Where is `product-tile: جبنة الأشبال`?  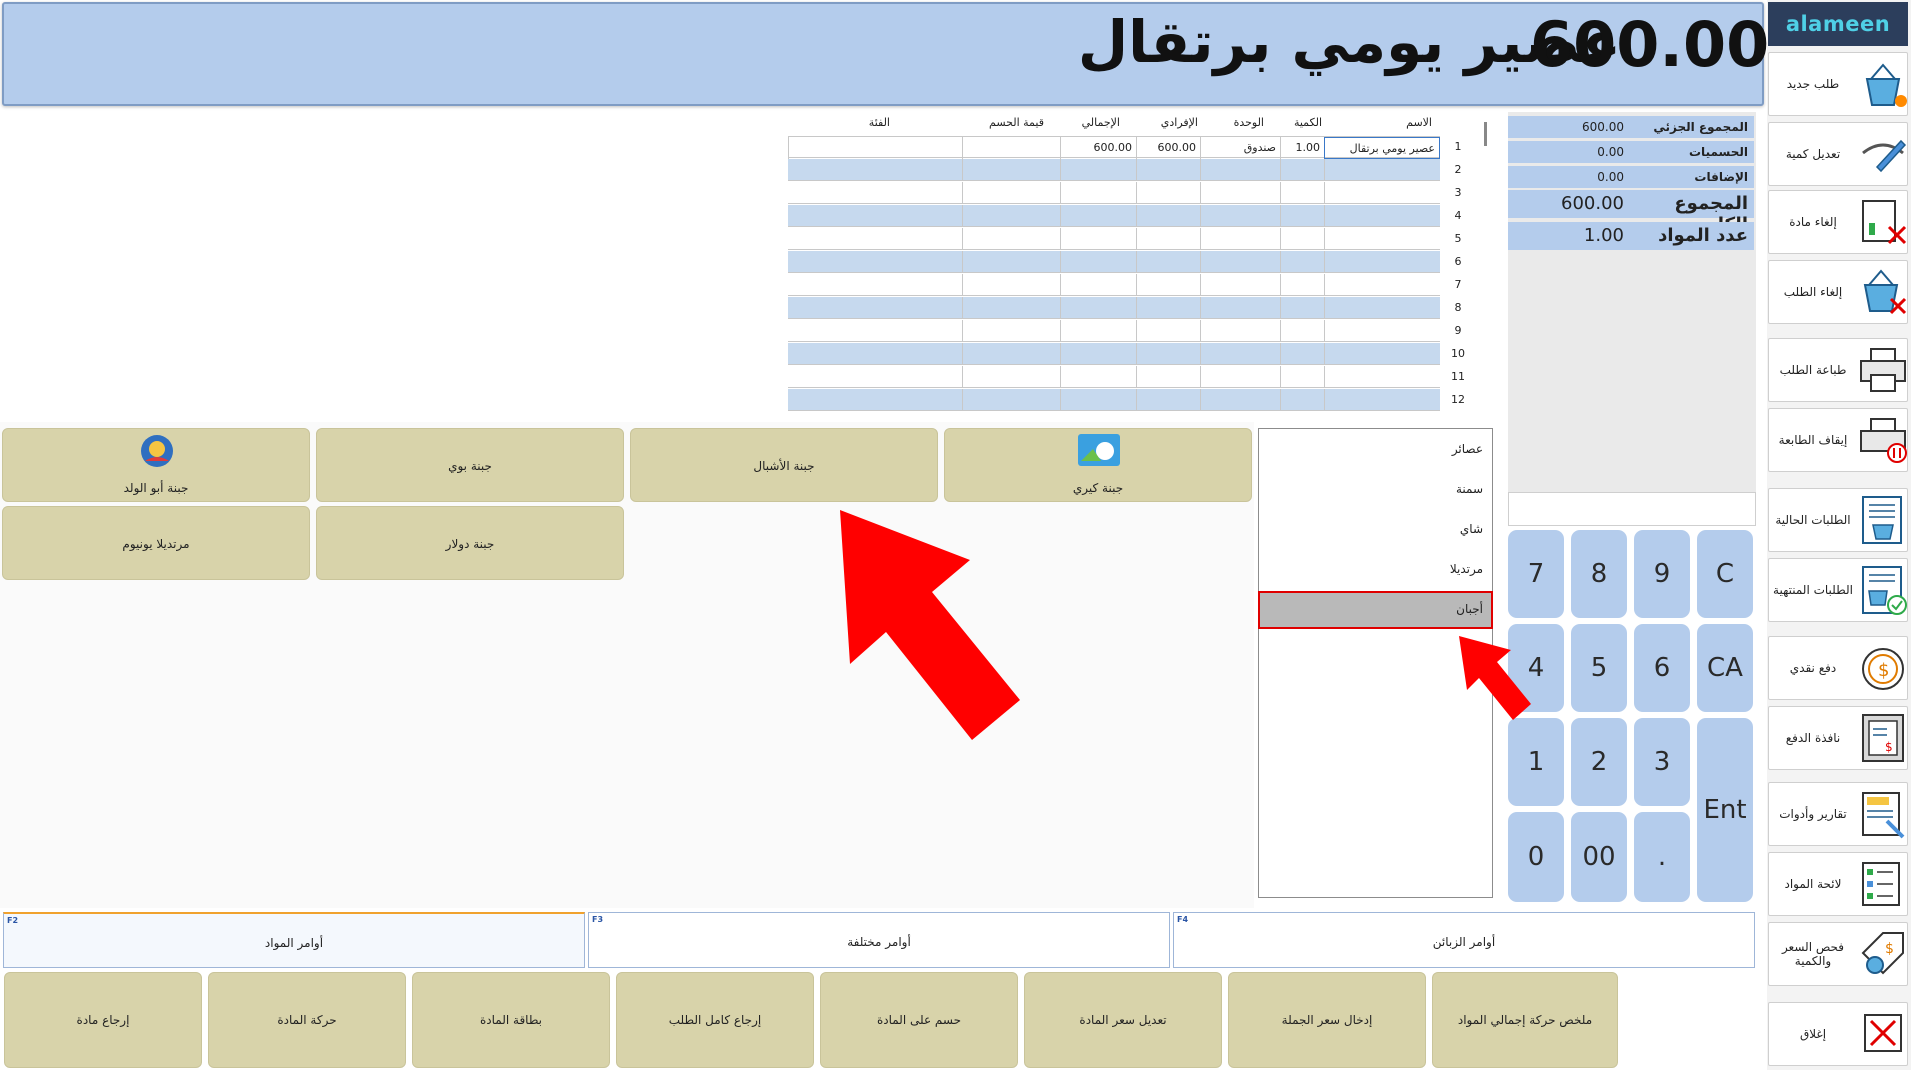 product-tile: جبنة الأشبال is located at coordinates (784, 465).